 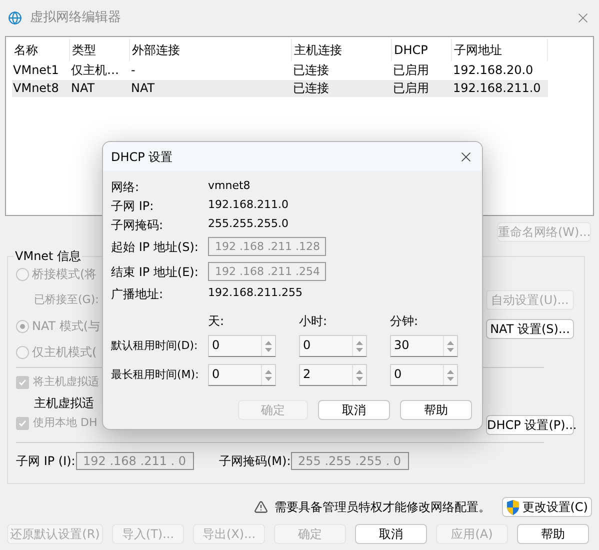 What do you see at coordinates (342, 50) in the screenshot?
I see `column-header: 主机连接` at bounding box center [342, 50].